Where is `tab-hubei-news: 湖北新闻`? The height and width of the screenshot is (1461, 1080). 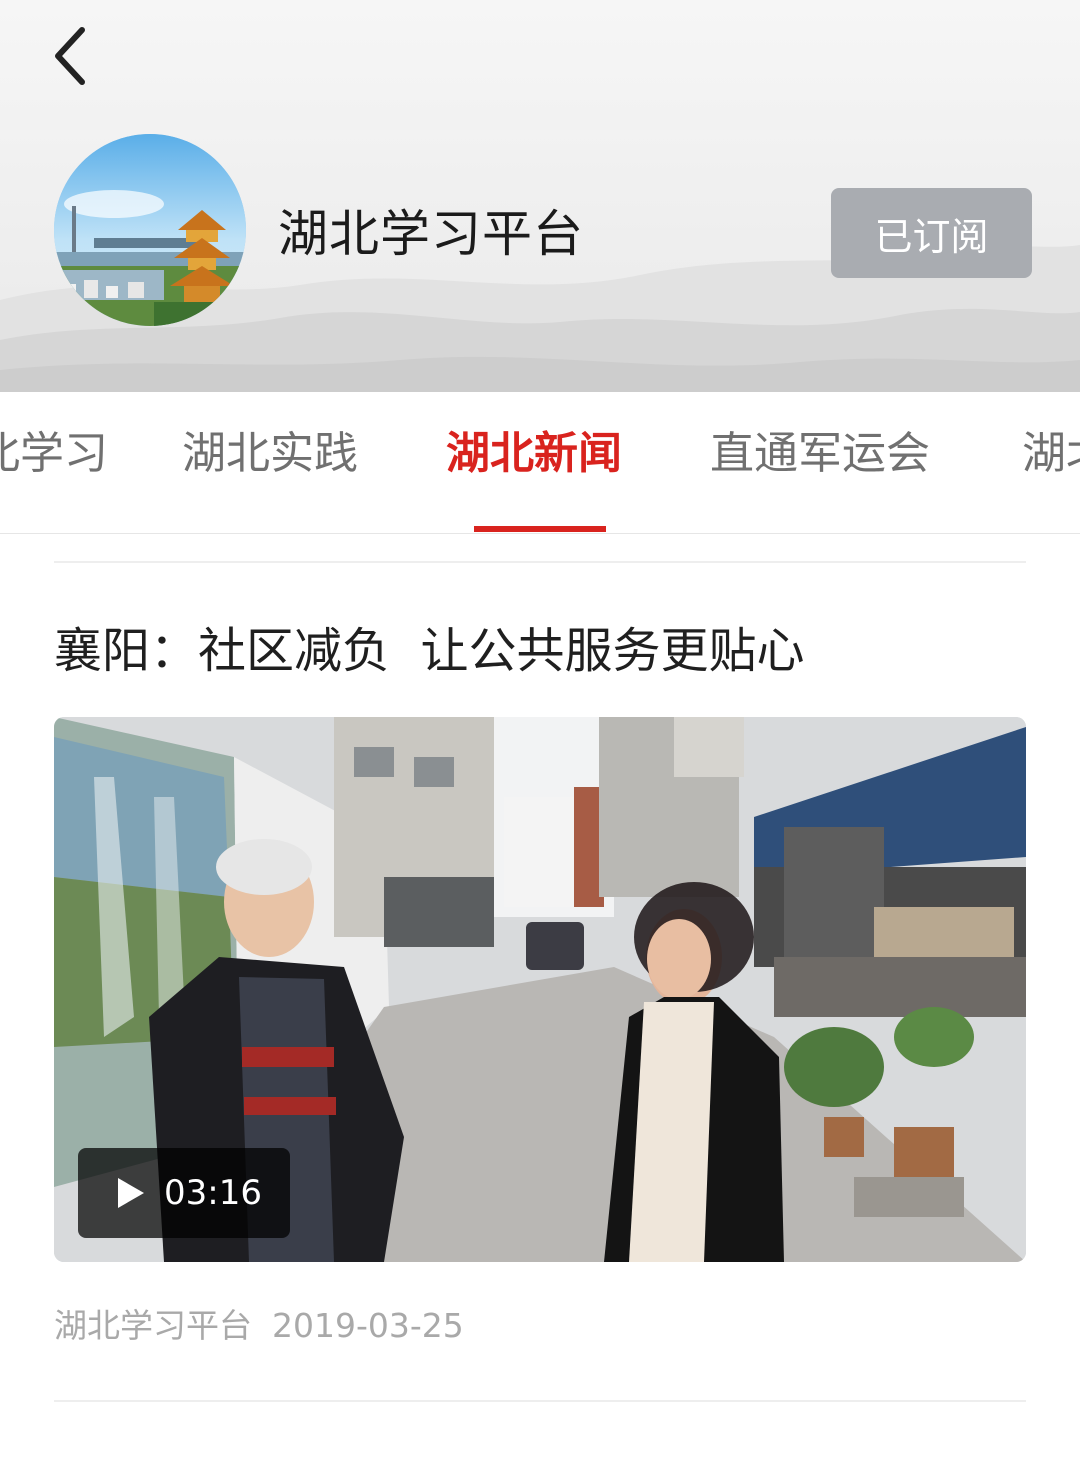
tab-hubei-news: 湖北新闻 is located at coordinates (534, 454).